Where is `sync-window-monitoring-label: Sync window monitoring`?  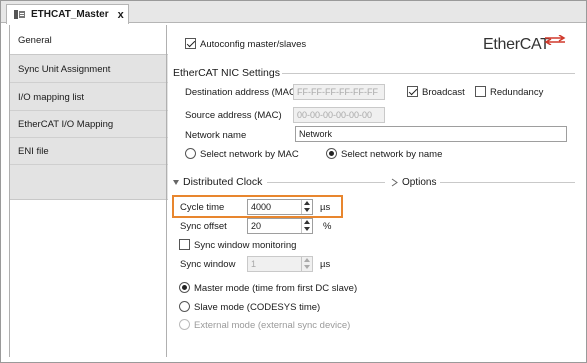
sync-window-monitoring-label: Sync window monitoring is located at coordinates (245, 245).